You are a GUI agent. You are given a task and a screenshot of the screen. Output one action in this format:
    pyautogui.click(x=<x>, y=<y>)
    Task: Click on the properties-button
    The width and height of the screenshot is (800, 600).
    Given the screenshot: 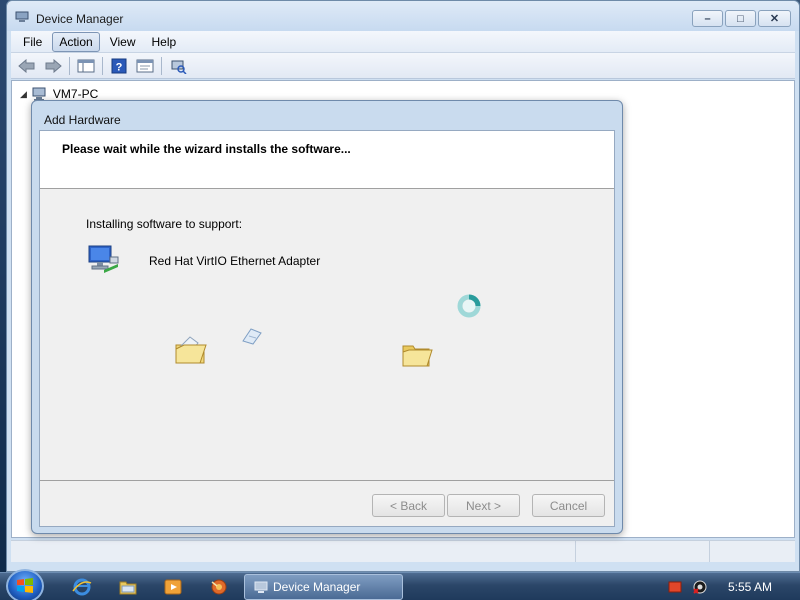 What is the action you would take?
    pyautogui.click(x=145, y=66)
    